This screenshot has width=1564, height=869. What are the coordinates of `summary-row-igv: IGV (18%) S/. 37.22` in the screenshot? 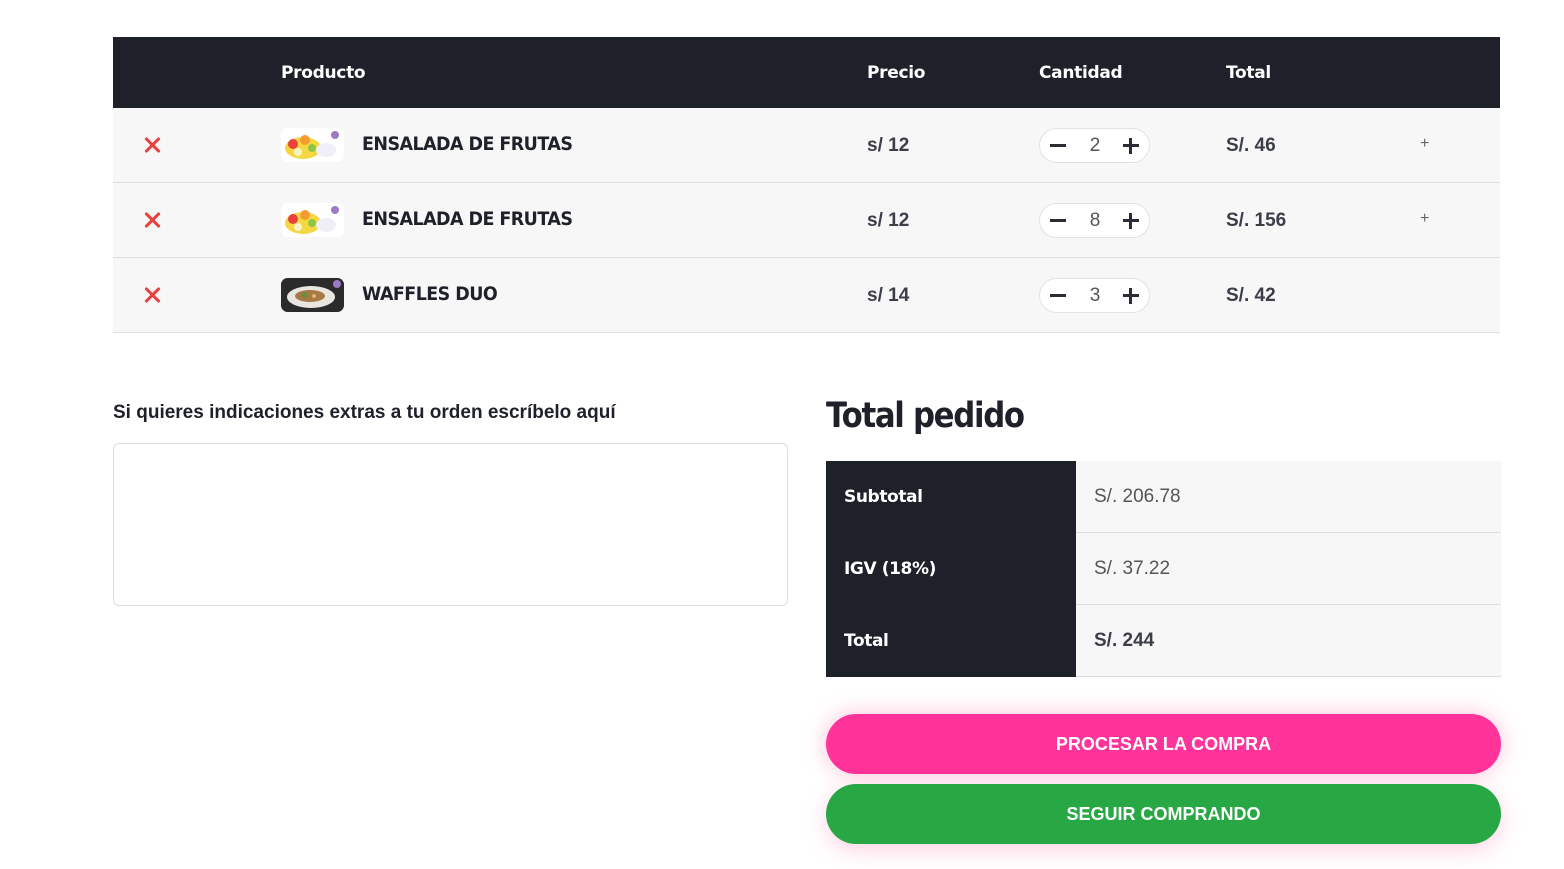 It's located at (1163, 569).